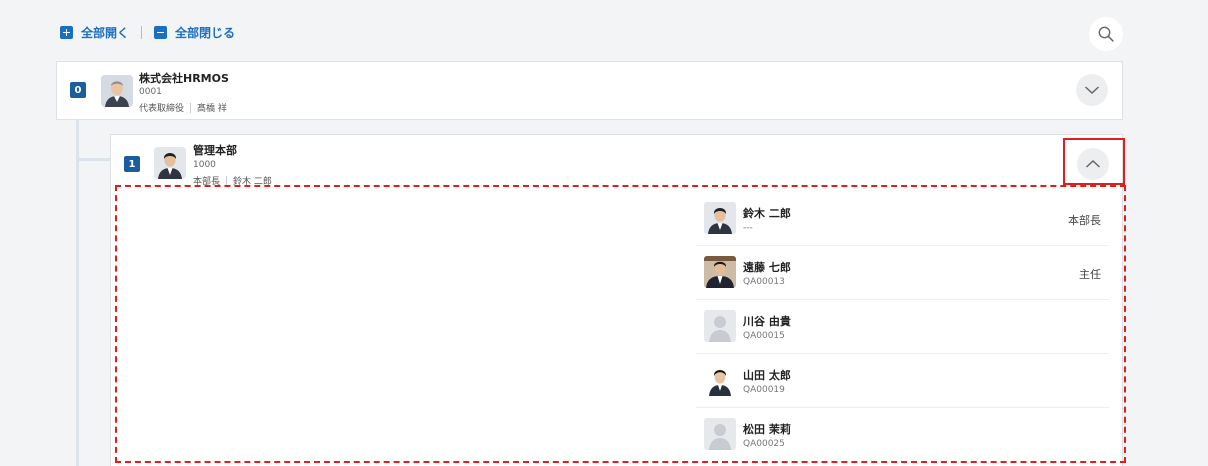  What do you see at coordinates (93, 159) in the screenshot?
I see `tree-connector-horizontal` at bounding box center [93, 159].